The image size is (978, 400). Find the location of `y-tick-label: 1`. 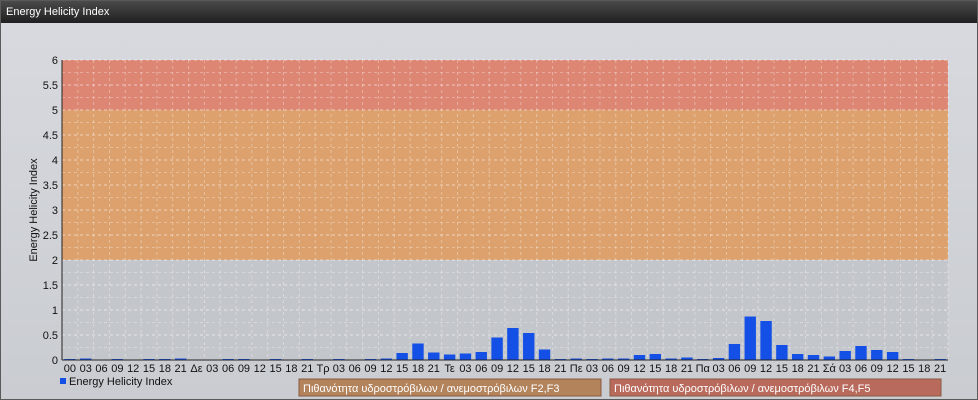

y-tick-label: 1 is located at coordinates (55, 311).